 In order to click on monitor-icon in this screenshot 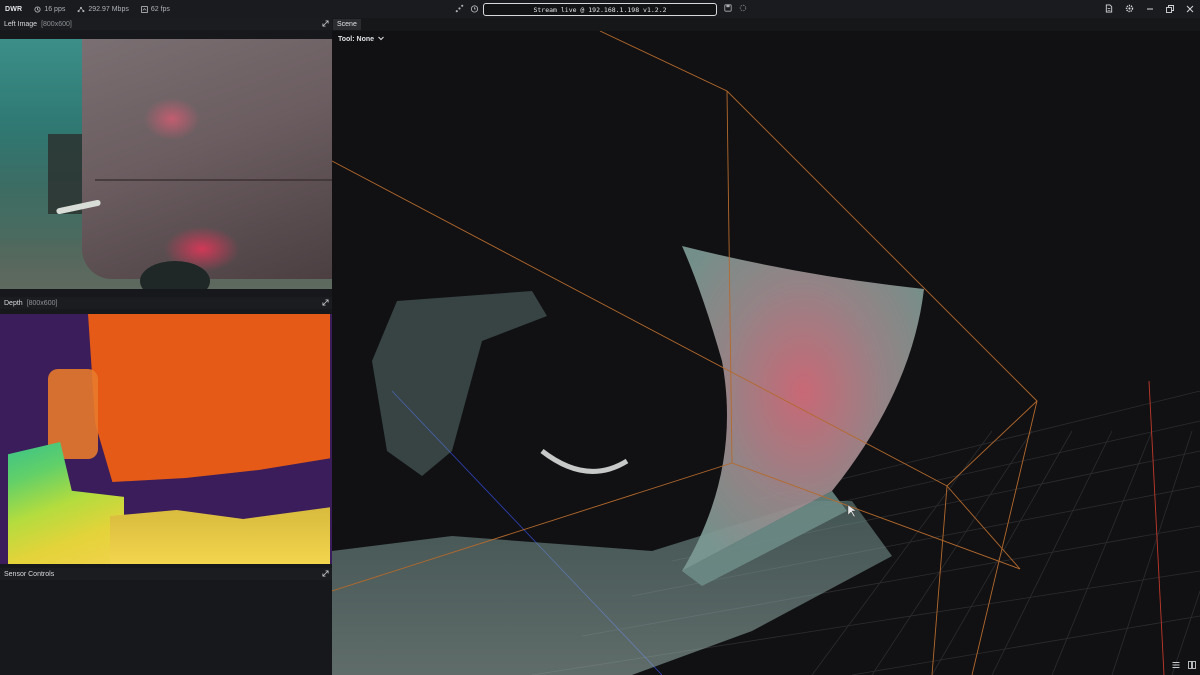, I will do `click(145, 9)`.